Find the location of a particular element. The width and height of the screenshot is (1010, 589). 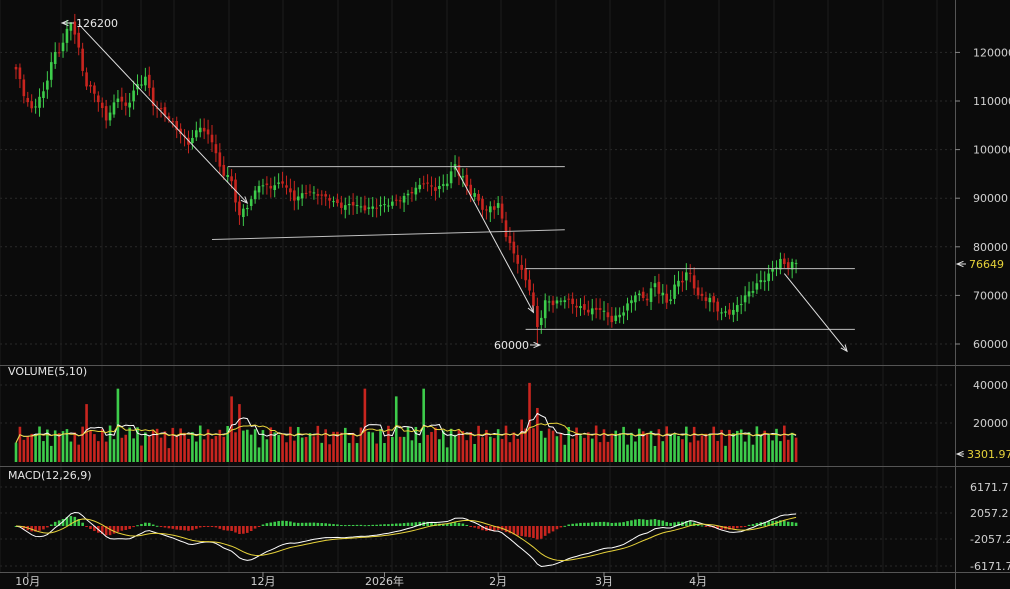

x-axis-label: 2026年 is located at coordinates (384, 581).